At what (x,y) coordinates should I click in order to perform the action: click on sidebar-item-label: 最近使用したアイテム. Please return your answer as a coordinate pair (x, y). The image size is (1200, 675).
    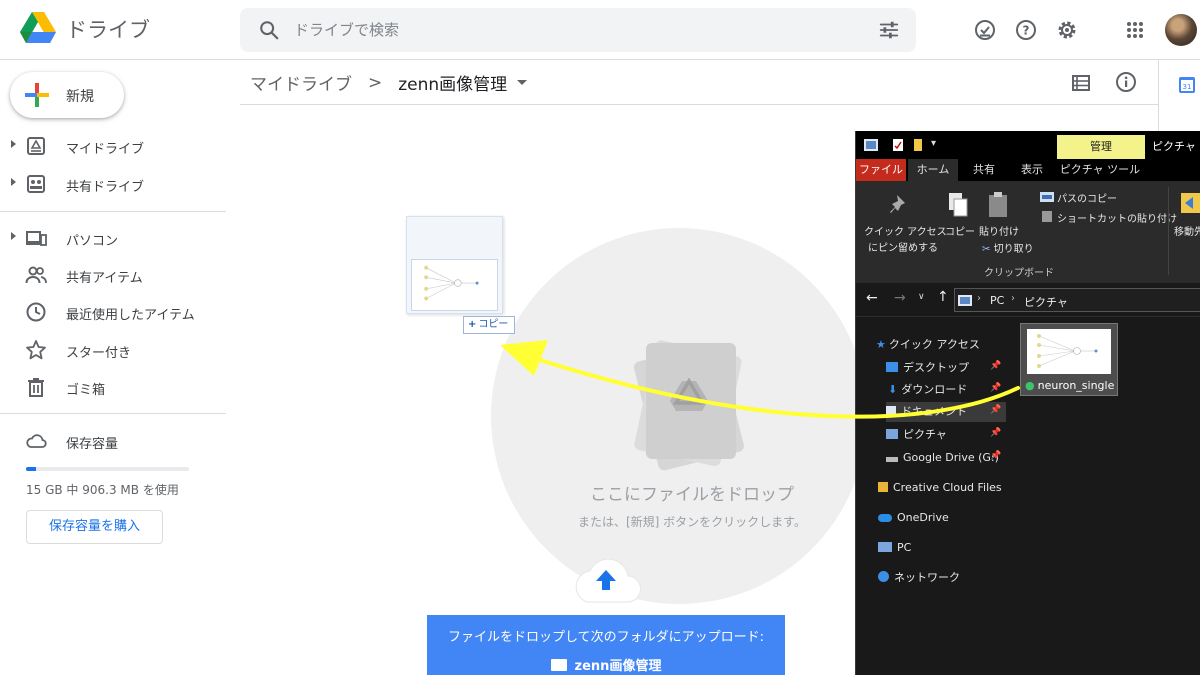
    Looking at the image, I should click on (130, 315).